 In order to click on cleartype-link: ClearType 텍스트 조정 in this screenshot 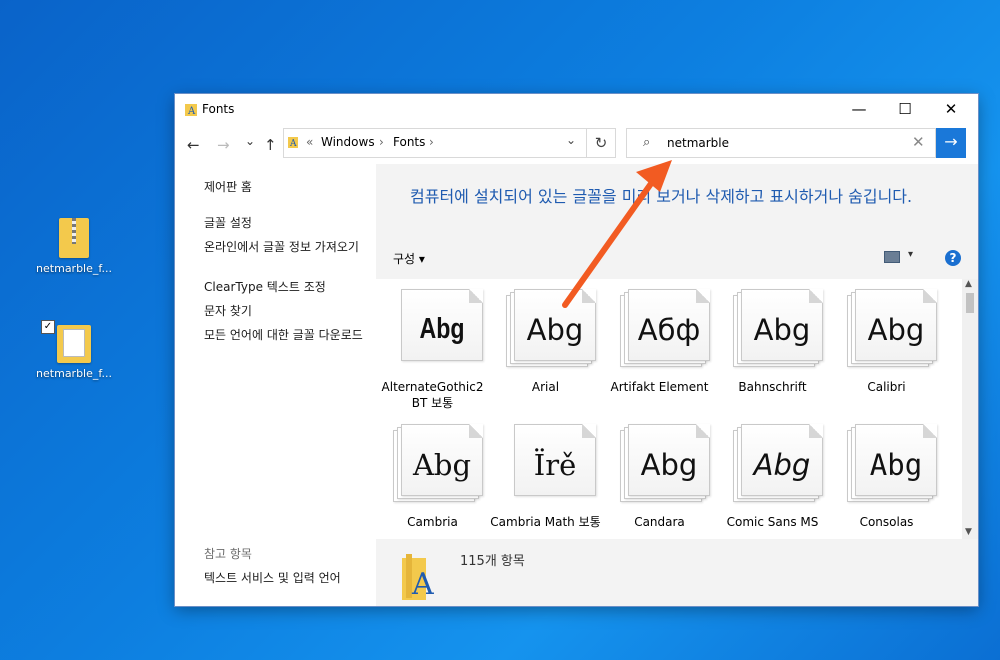, I will do `click(286, 287)`.